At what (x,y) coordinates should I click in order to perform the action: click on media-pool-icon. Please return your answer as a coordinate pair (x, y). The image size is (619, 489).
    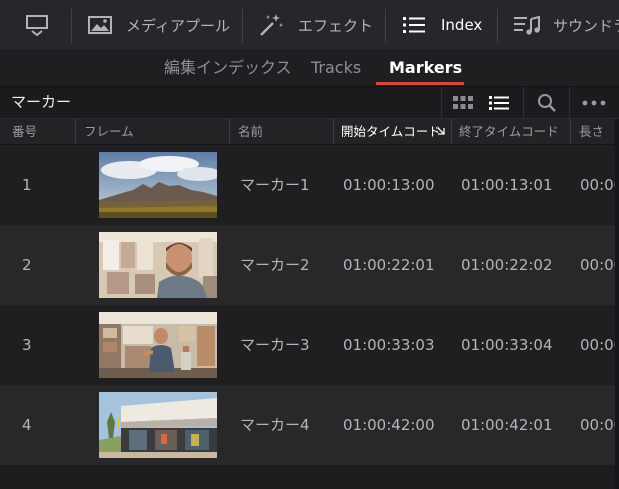
    Looking at the image, I should click on (100, 25).